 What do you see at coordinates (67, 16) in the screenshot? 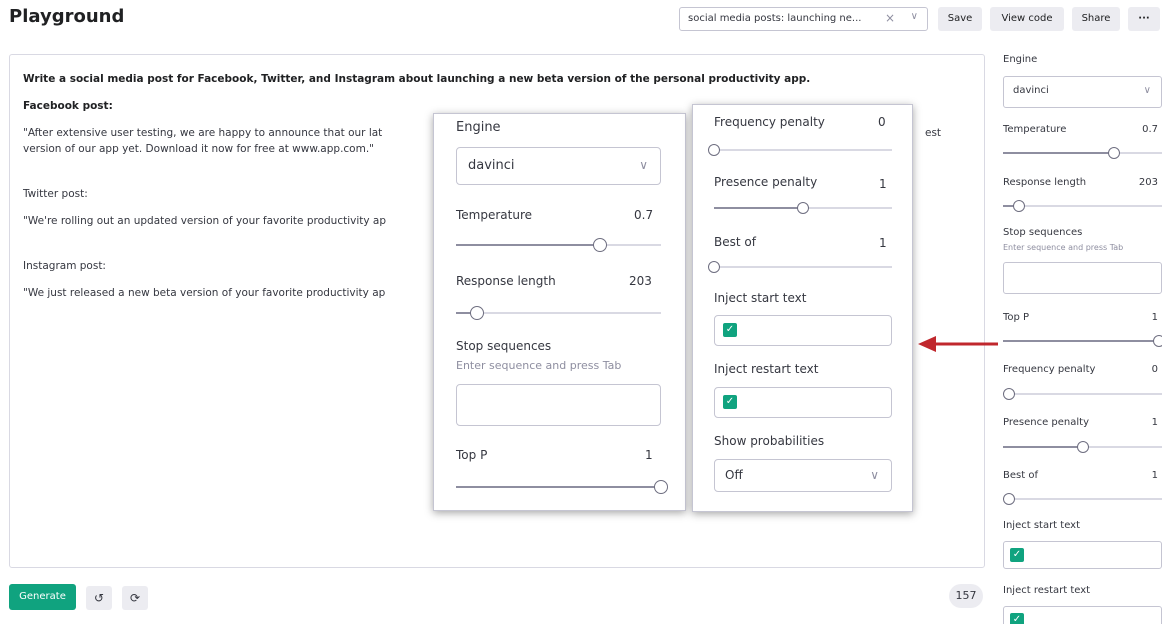
I see `page-title: Playground` at bounding box center [67, 16].